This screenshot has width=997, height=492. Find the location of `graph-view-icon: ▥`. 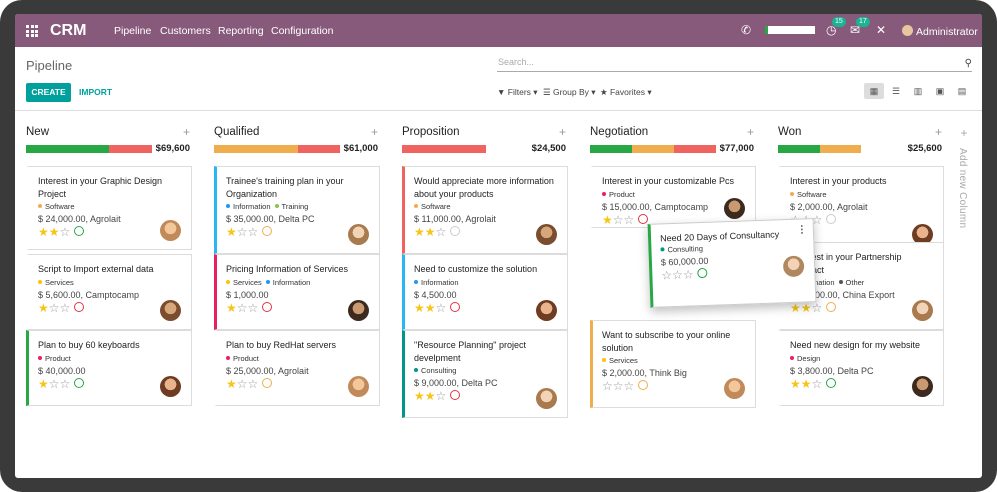

graph-view-icon: ▥ is located at coordinates (918, 91).